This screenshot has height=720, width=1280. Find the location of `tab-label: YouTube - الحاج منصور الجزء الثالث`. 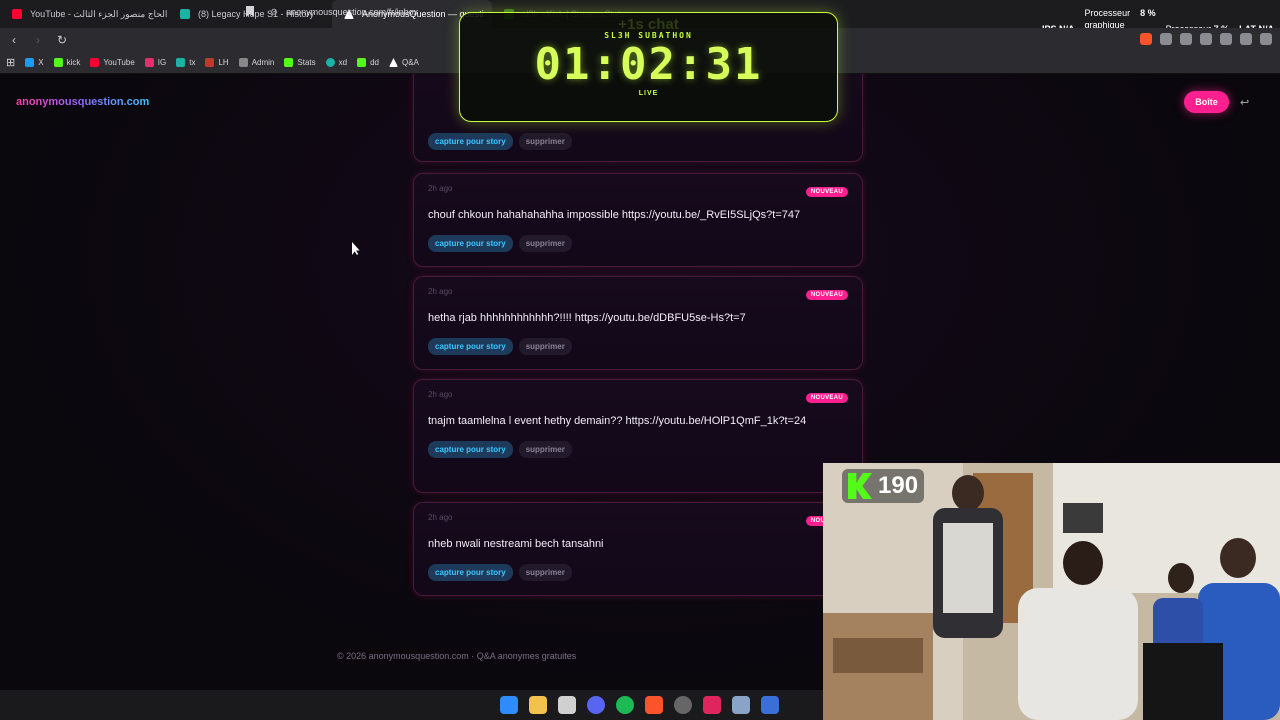

tab-label: YouTube - الحاج منصور الجزء الثالث is located at coordinates (99, 13).